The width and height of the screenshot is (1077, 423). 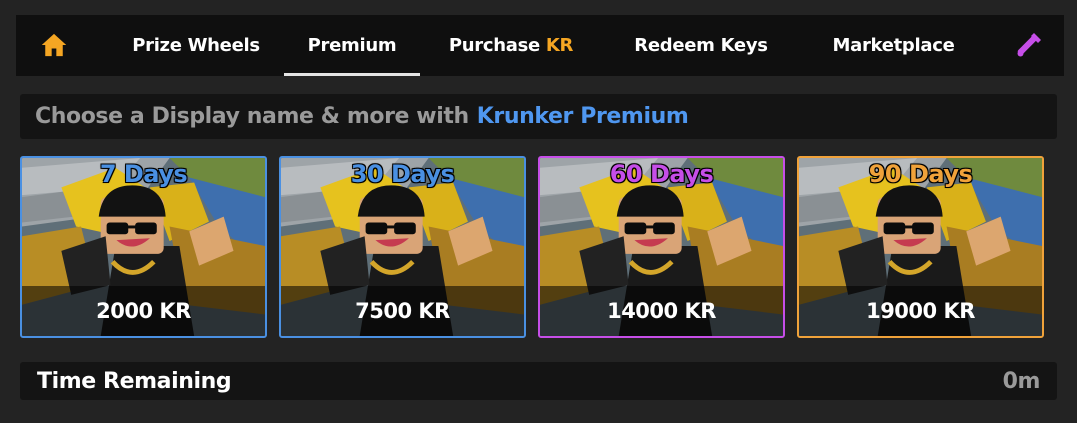 I want to click on tab-prize-wheels: Prize Wheels, so click(x=196, y=45).